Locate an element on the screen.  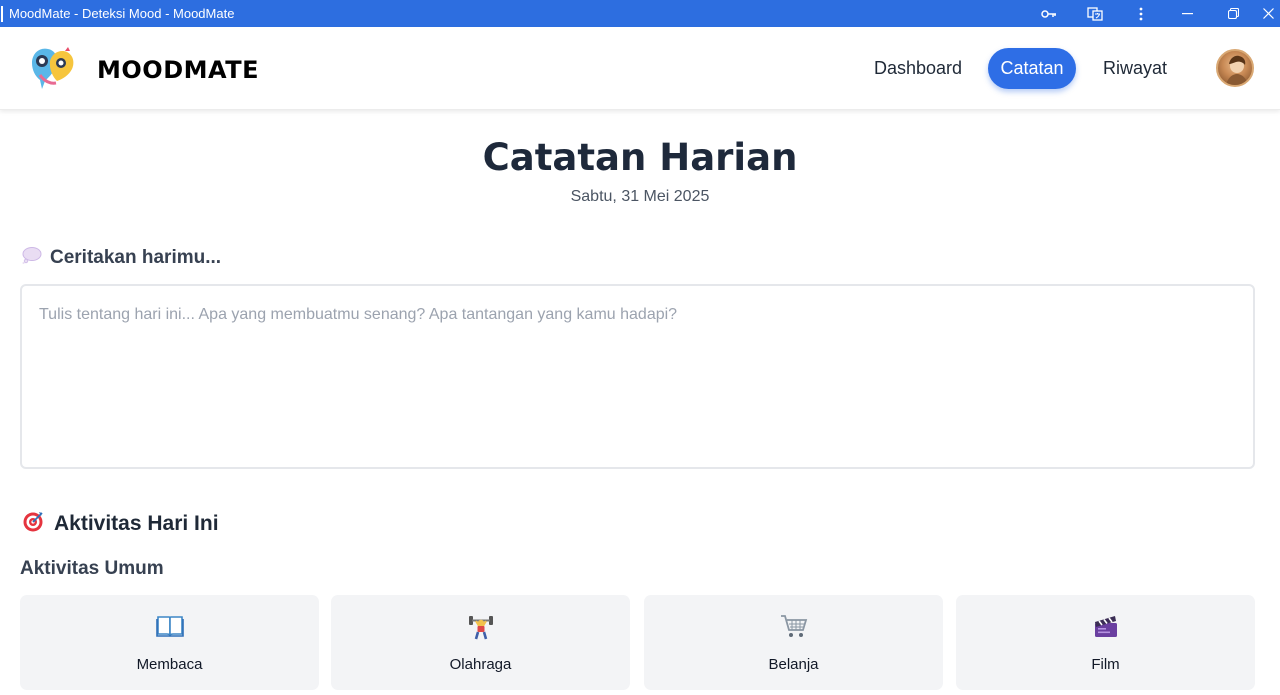
page-title: Catatan Harian is located at coordinates (640, 157).